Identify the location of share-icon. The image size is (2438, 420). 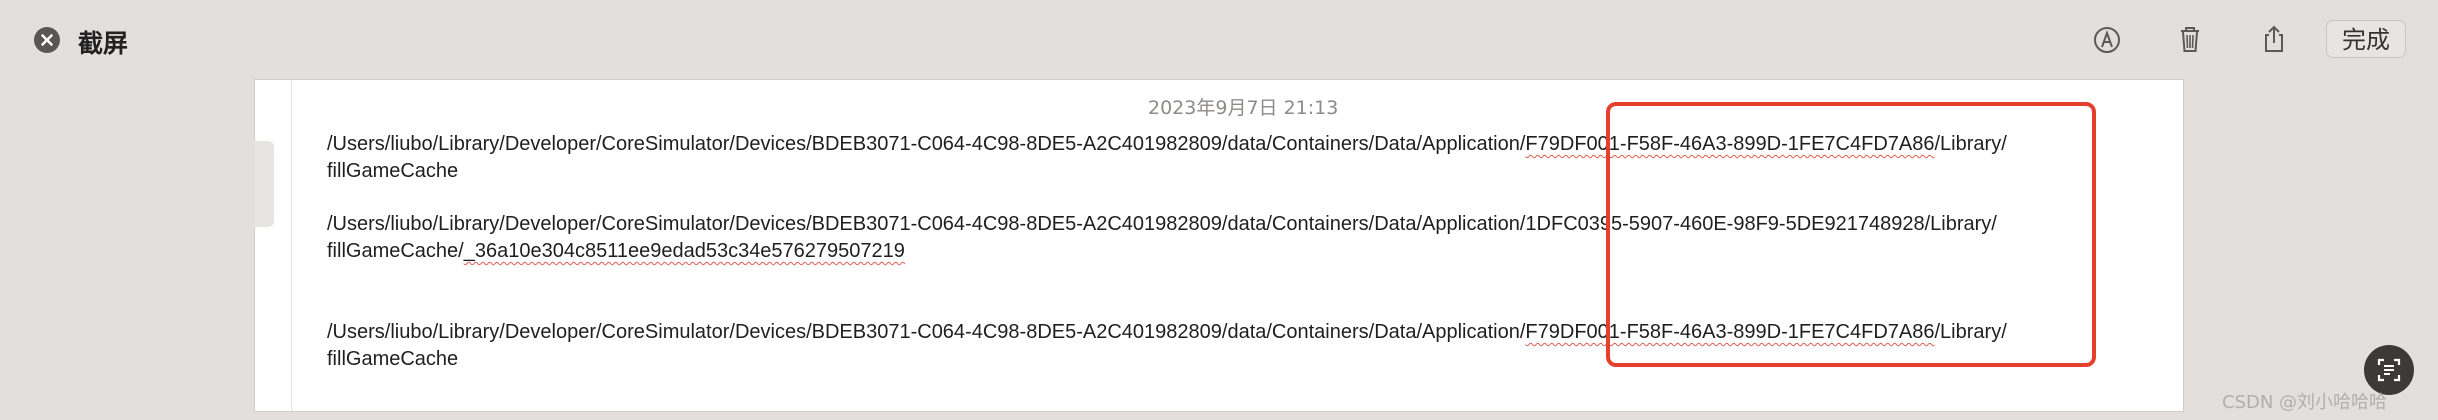
(2274, 40).